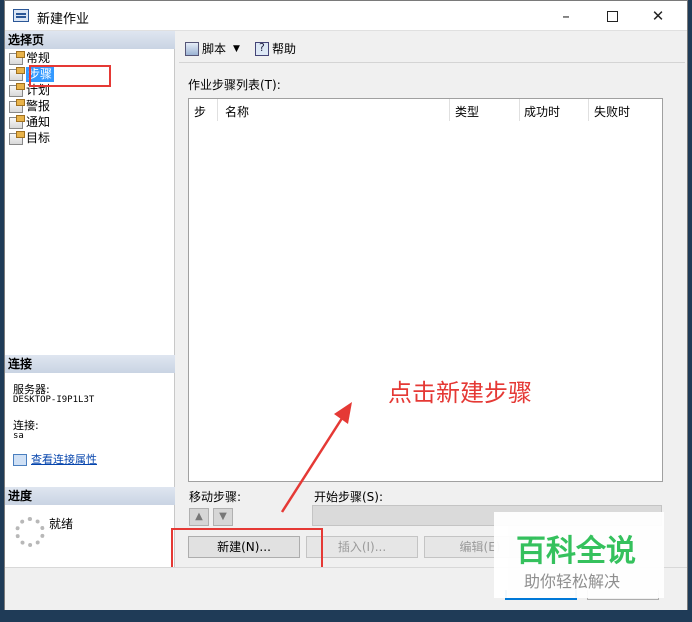 This screenshot has height=622, width=692. What do you see at coordinates (467, 111) in the screenshot?
I see `column-header-type: 类型` at bounding box center [467, 111].